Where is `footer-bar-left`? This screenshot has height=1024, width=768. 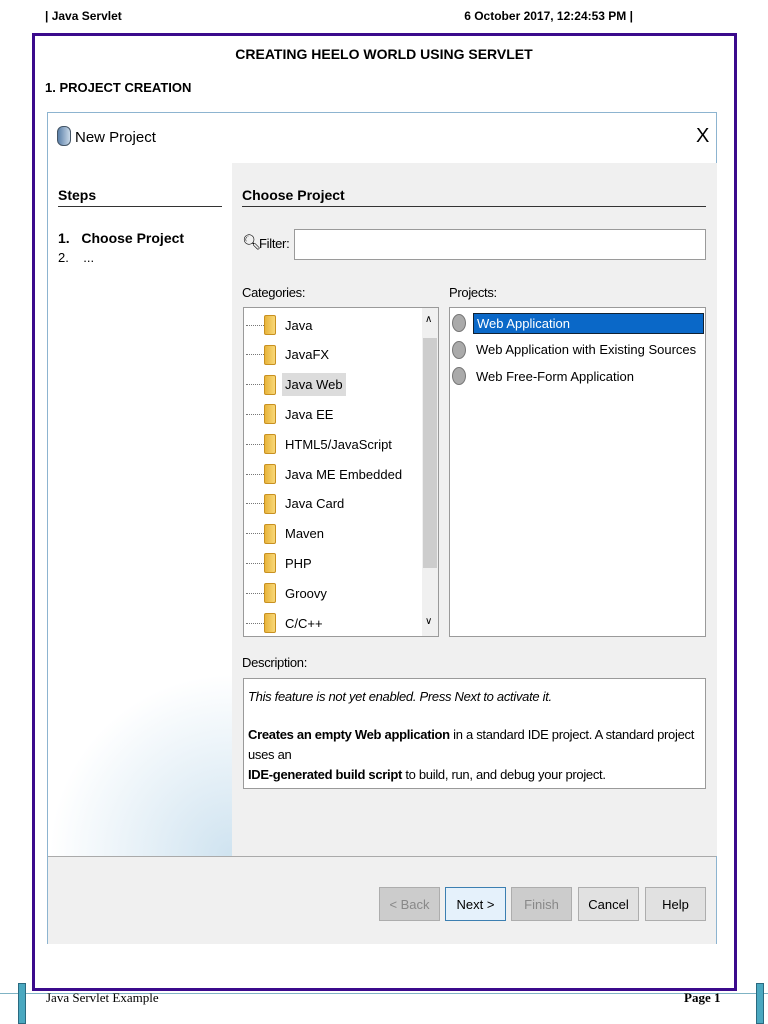
footer-bar-left is located at coordinates (22, 1003).